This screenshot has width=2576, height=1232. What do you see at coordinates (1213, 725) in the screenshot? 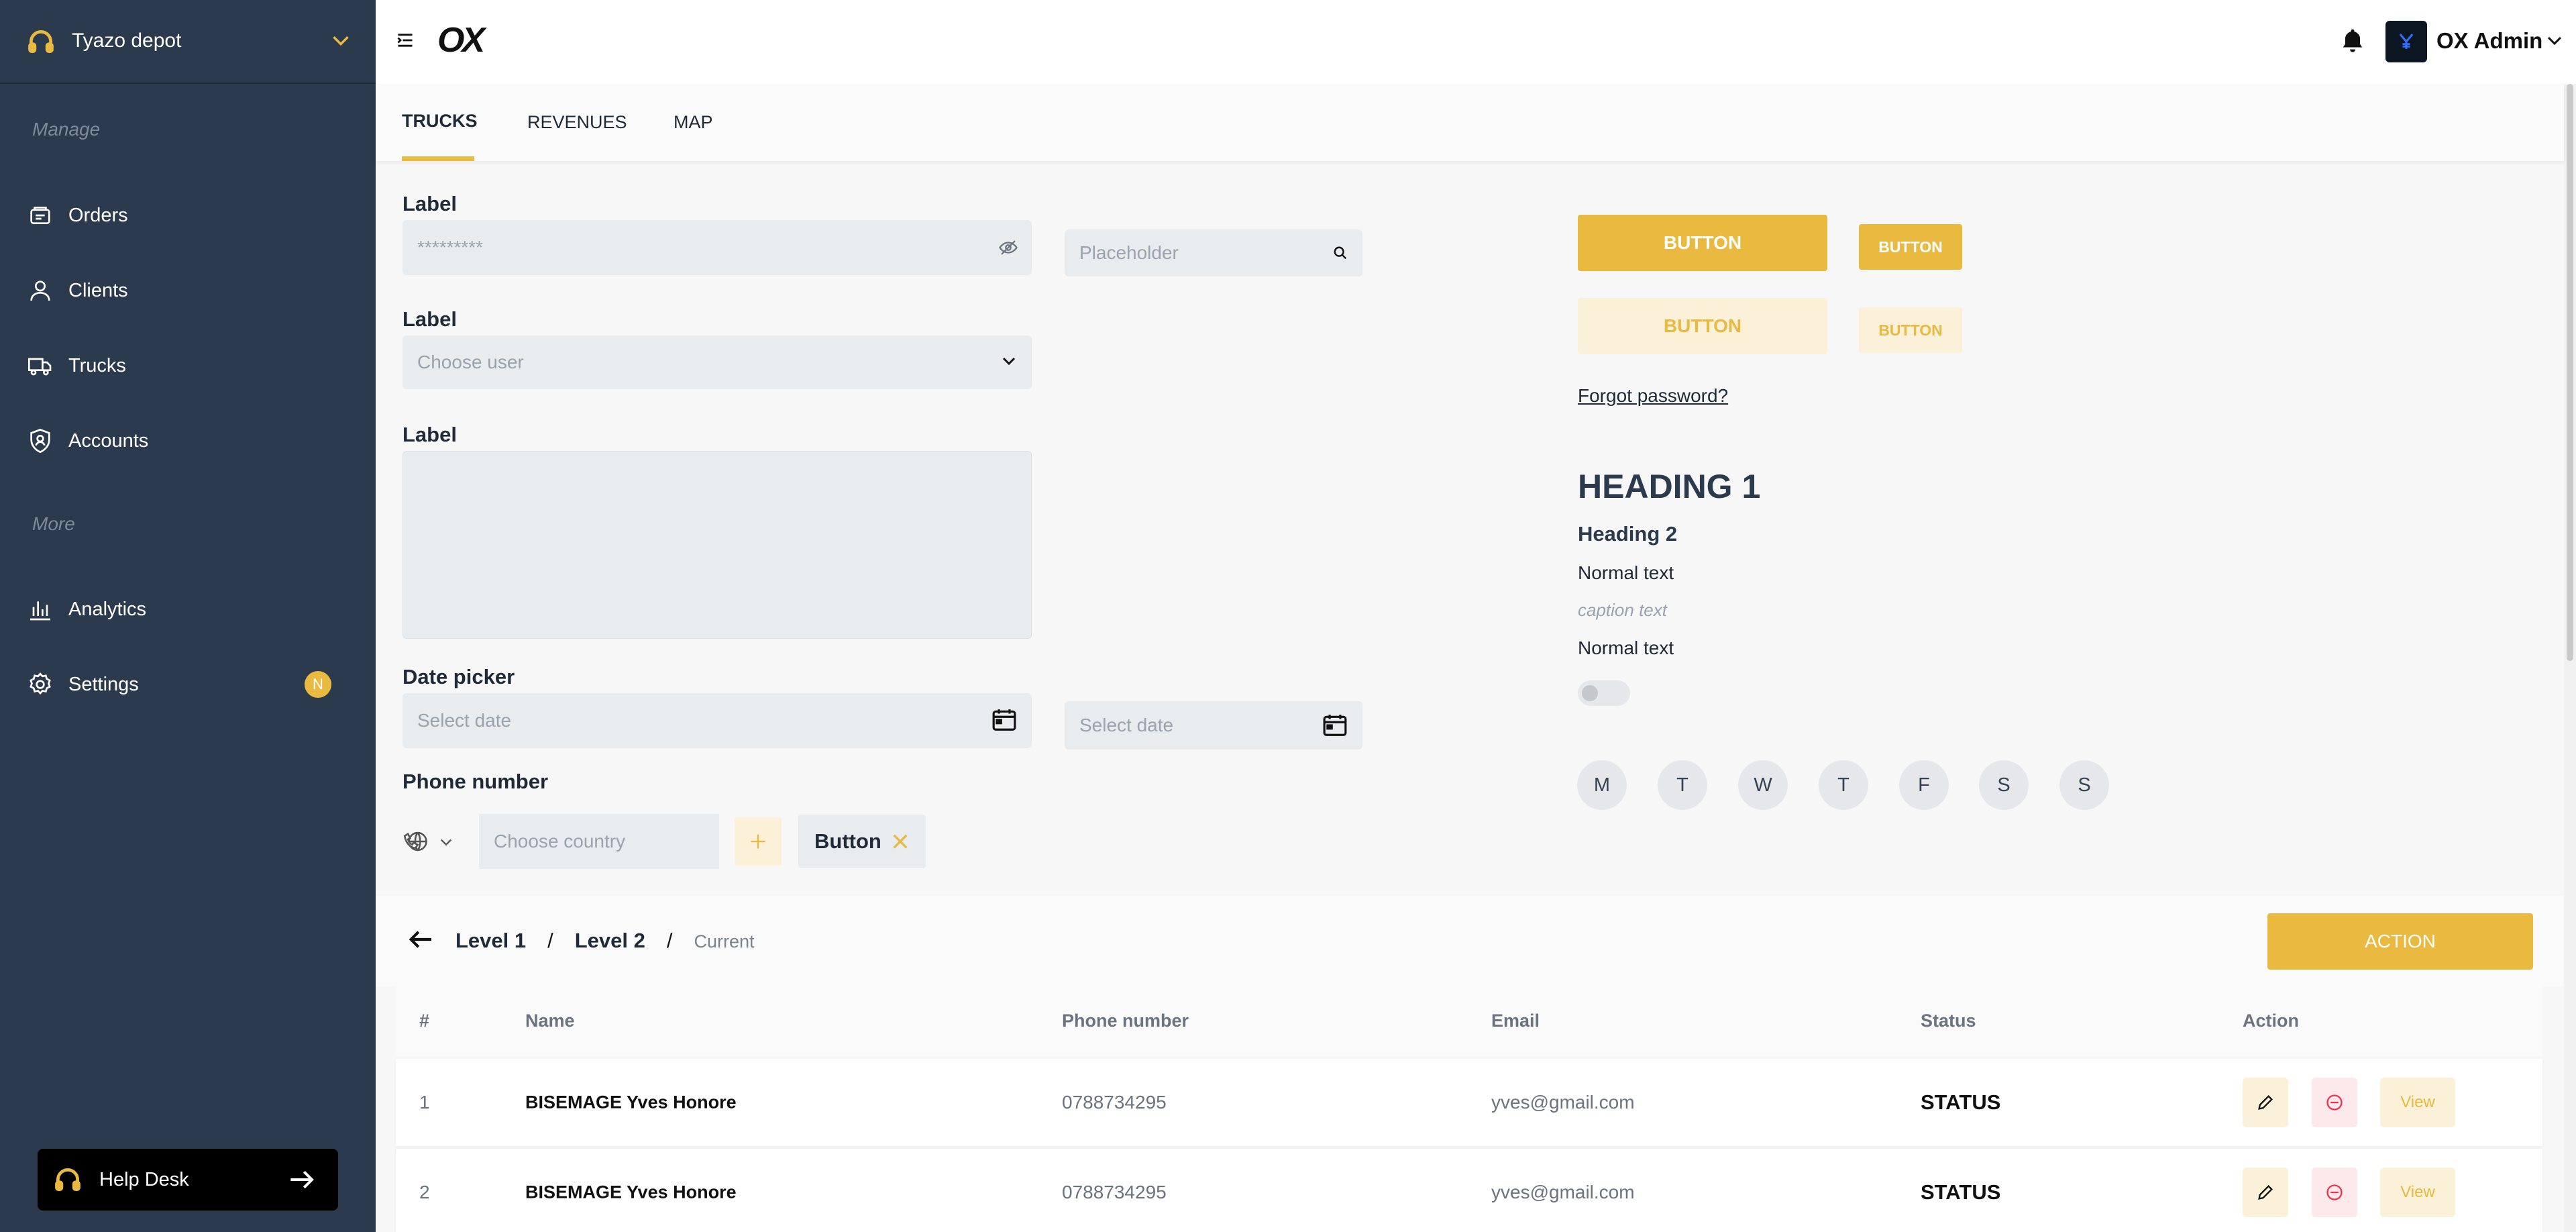
I see `date-picker-input-small: Select date` at bounding box center [1213, 725].